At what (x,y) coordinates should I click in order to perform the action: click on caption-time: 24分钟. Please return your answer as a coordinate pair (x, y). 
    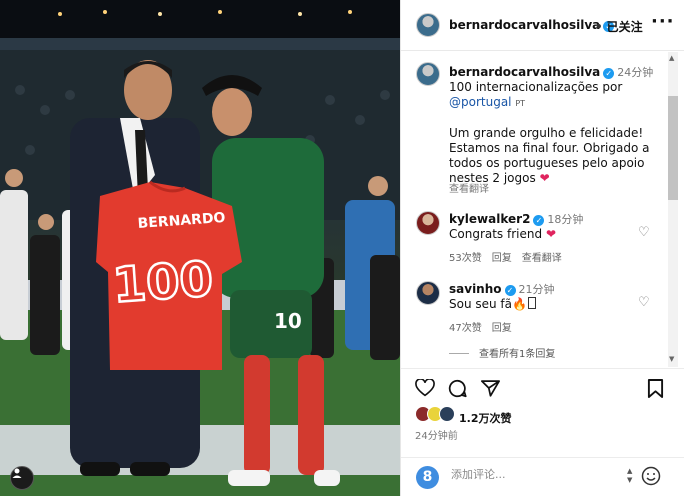
    Looking at the image, I should click on (635, 72).